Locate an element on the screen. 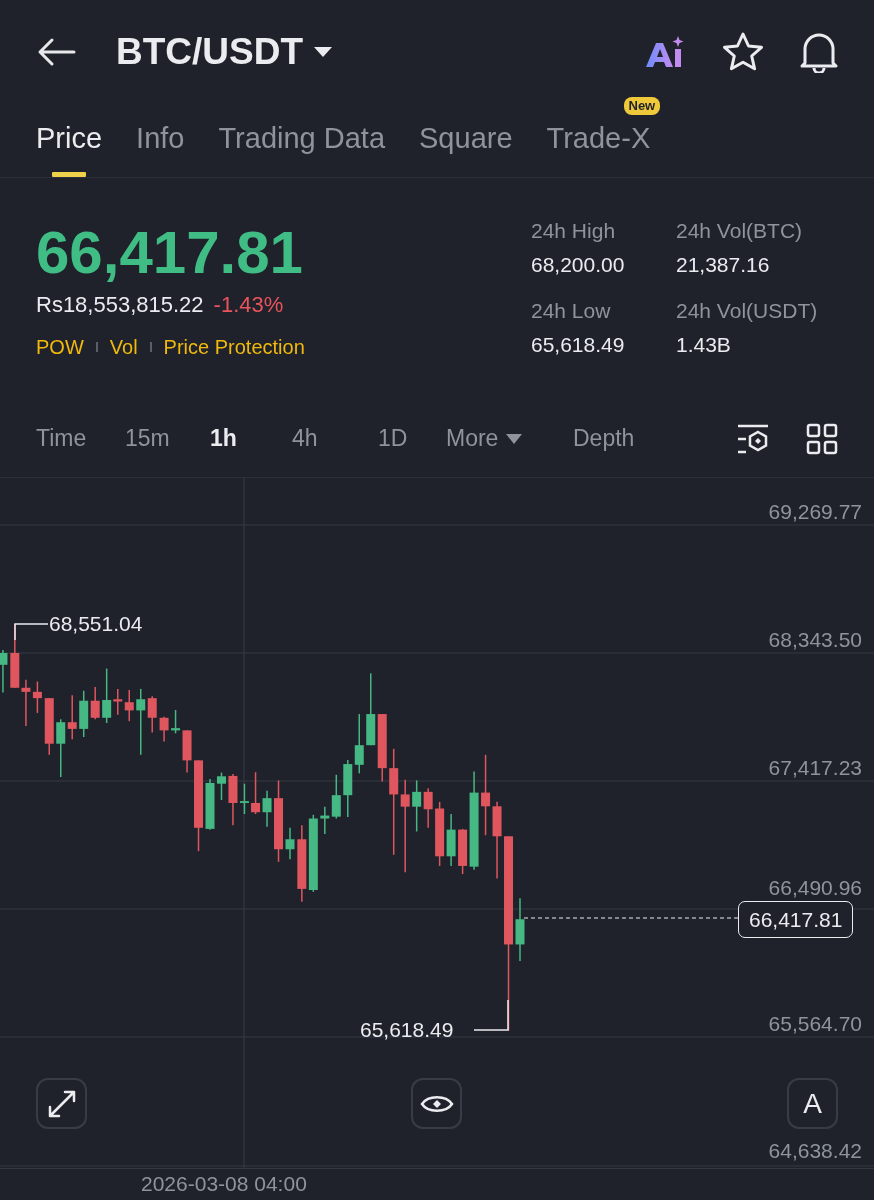 The width and height of the screenshot is (874, 1200). stat-value: 68,200.00 is located at coordinates (578, 265).